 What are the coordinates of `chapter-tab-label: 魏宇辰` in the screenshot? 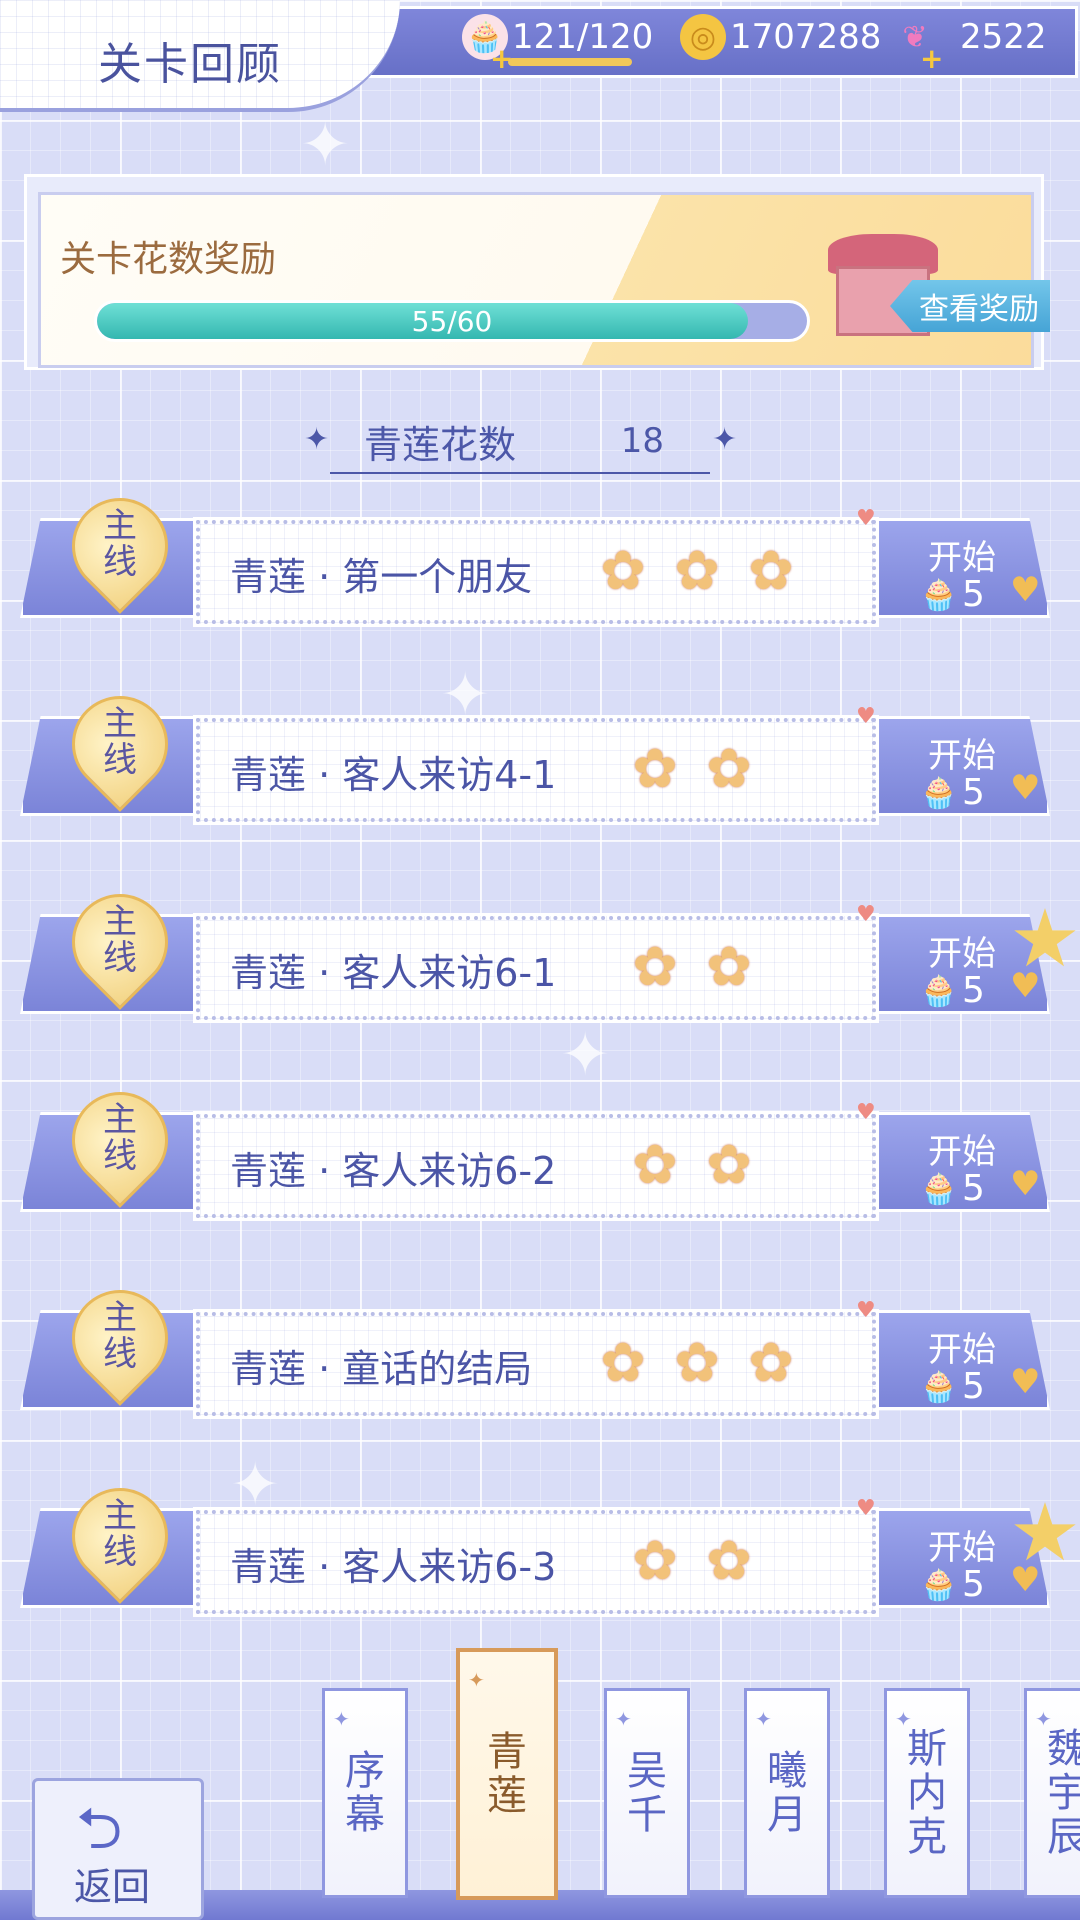 It's located at (1063, 1793).